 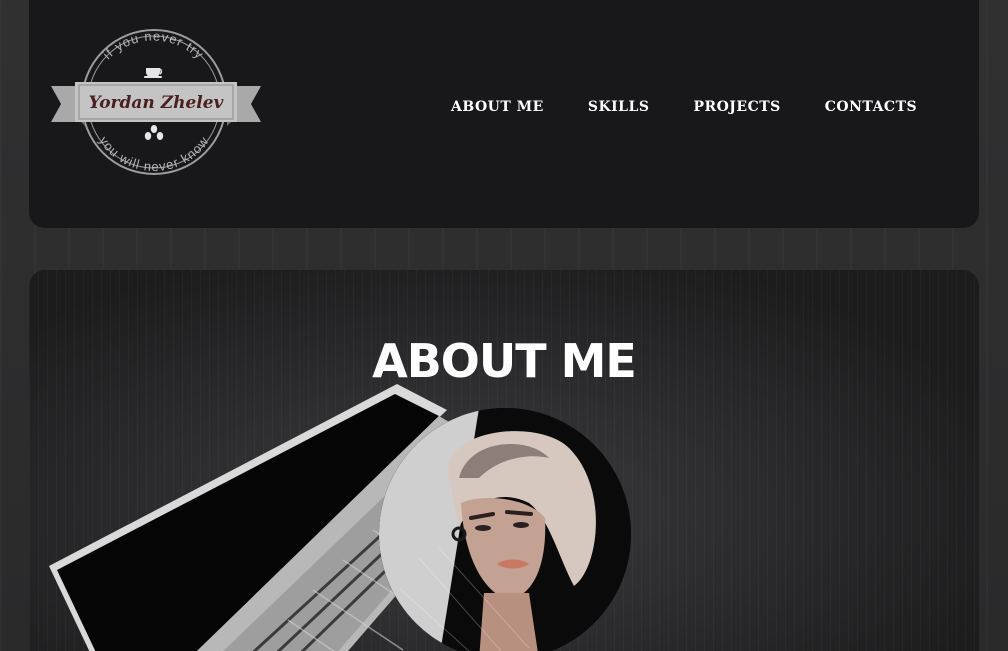 I want to click on nav-item-about-me: ABOUT ME, so click(x=497, y=107).